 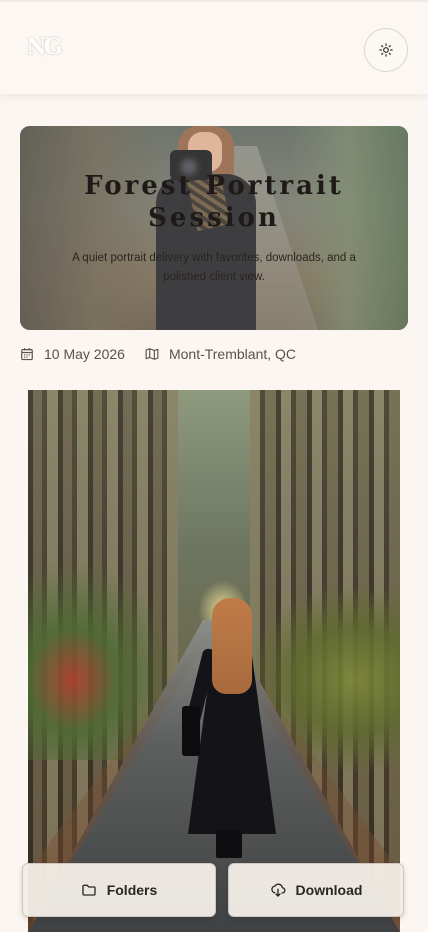 What do you see at coordinates (27, 354) in the screenshot?
I see `calendar-icon` at bounding box center [27, 354].